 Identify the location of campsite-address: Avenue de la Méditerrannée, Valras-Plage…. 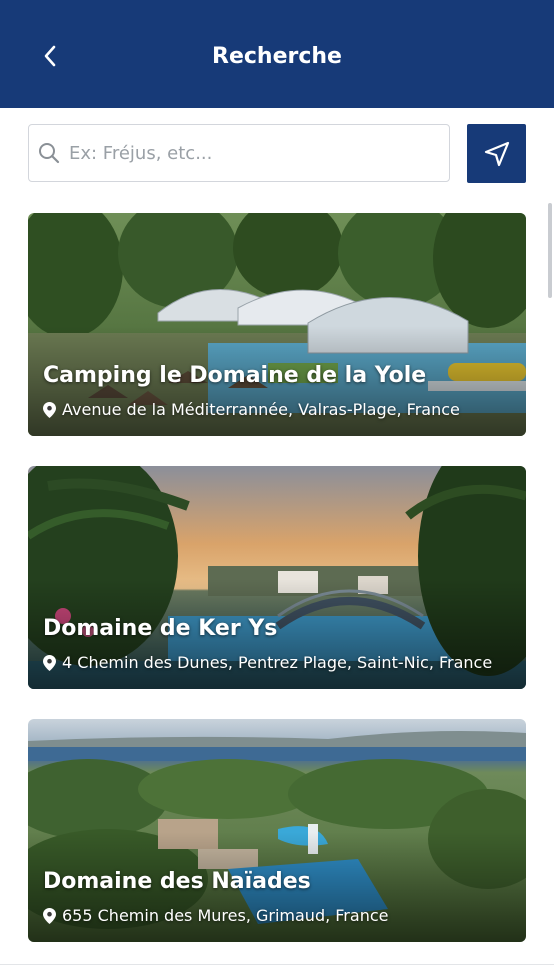
(251, 409).